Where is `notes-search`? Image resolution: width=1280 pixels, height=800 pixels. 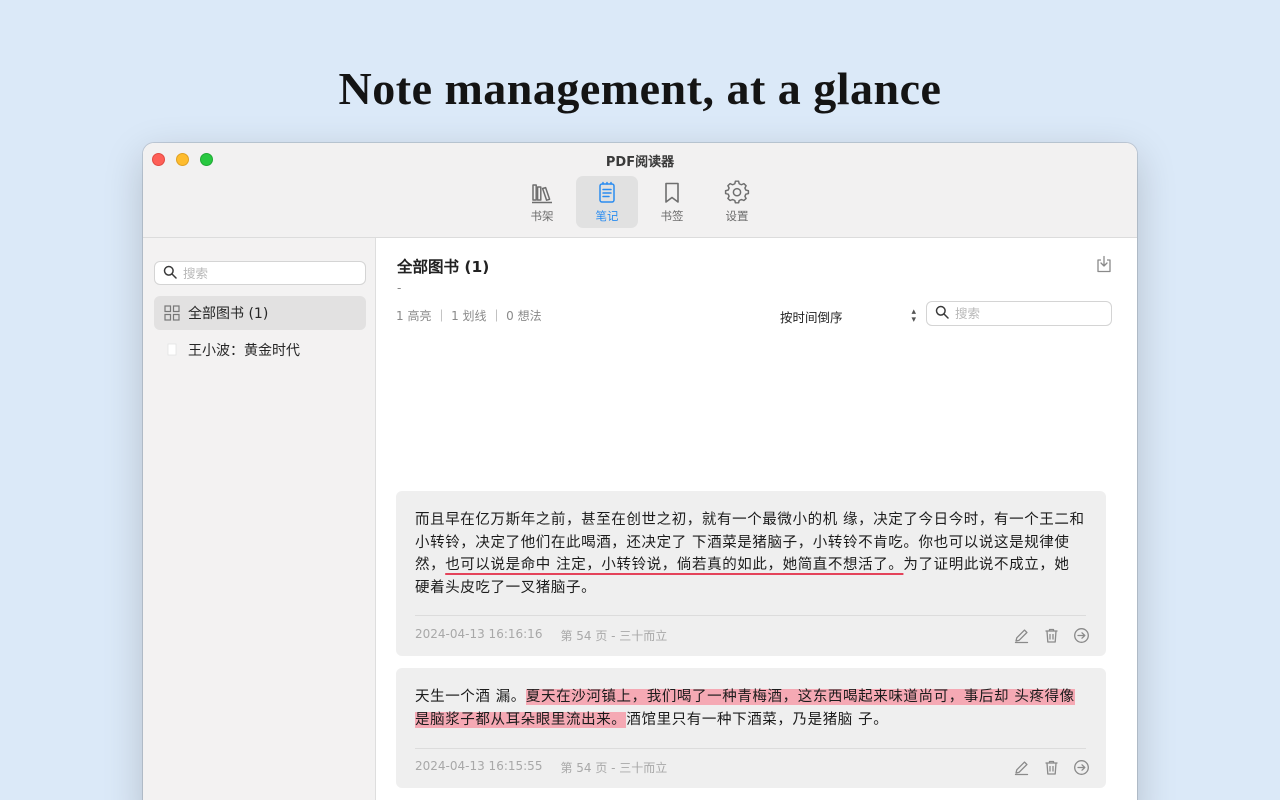 notes-search is located at coordinates (1019, 313).